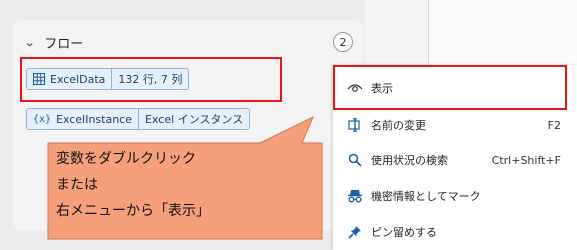 The height and width of the screenshot is (250, 577). Describe the element at coordinates (355, 196) in the screenshot. I see `incognito-icon` at that location.